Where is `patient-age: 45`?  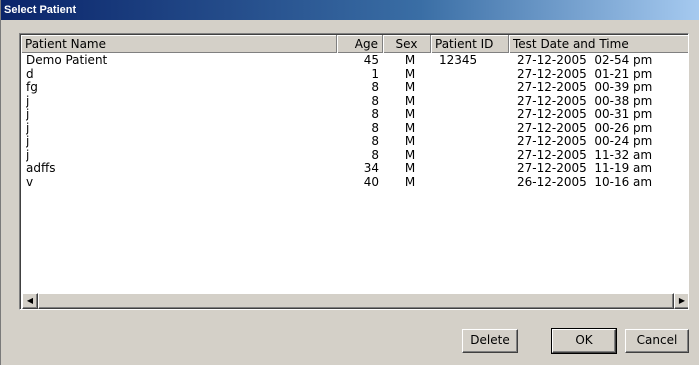
patient-age: 45 is located at coordinates (371, 60).